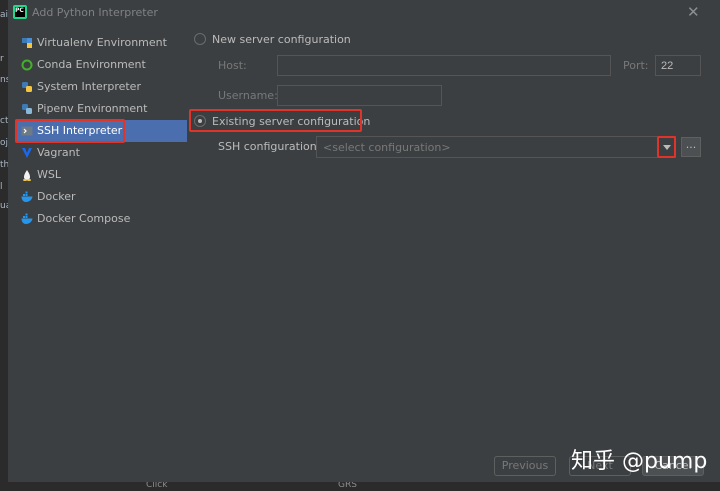  I want to click on sidebar-item-wsl: WSL, so click(101, 175).